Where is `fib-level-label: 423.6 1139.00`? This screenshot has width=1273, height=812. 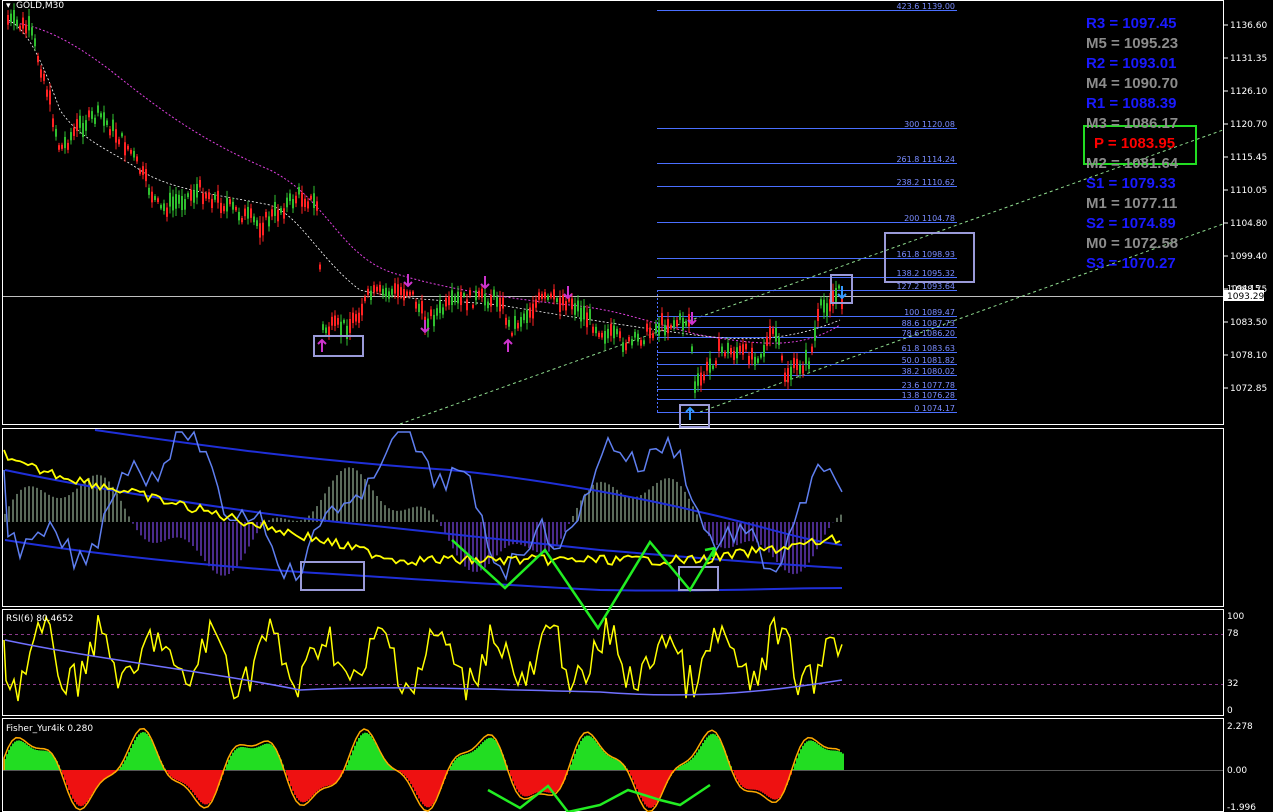 fib-level-label: 423.6 1139.00 is located at coordinates (925, 6).